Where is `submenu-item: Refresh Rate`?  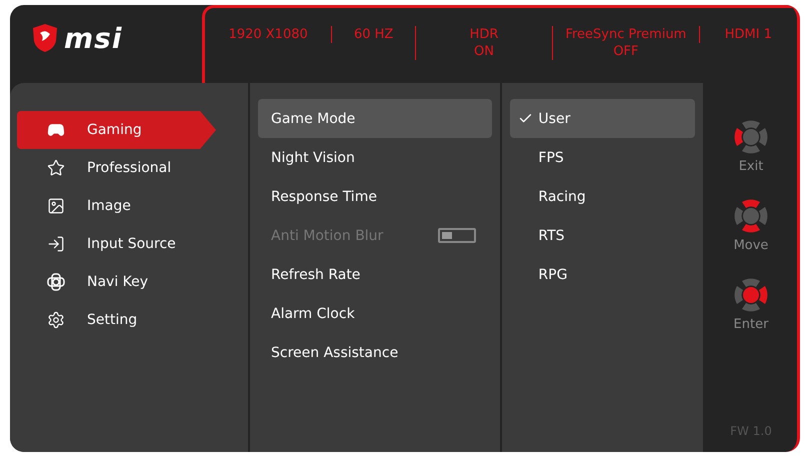
submenu-item: Refresh Rate is located at coordinates (375, 274).